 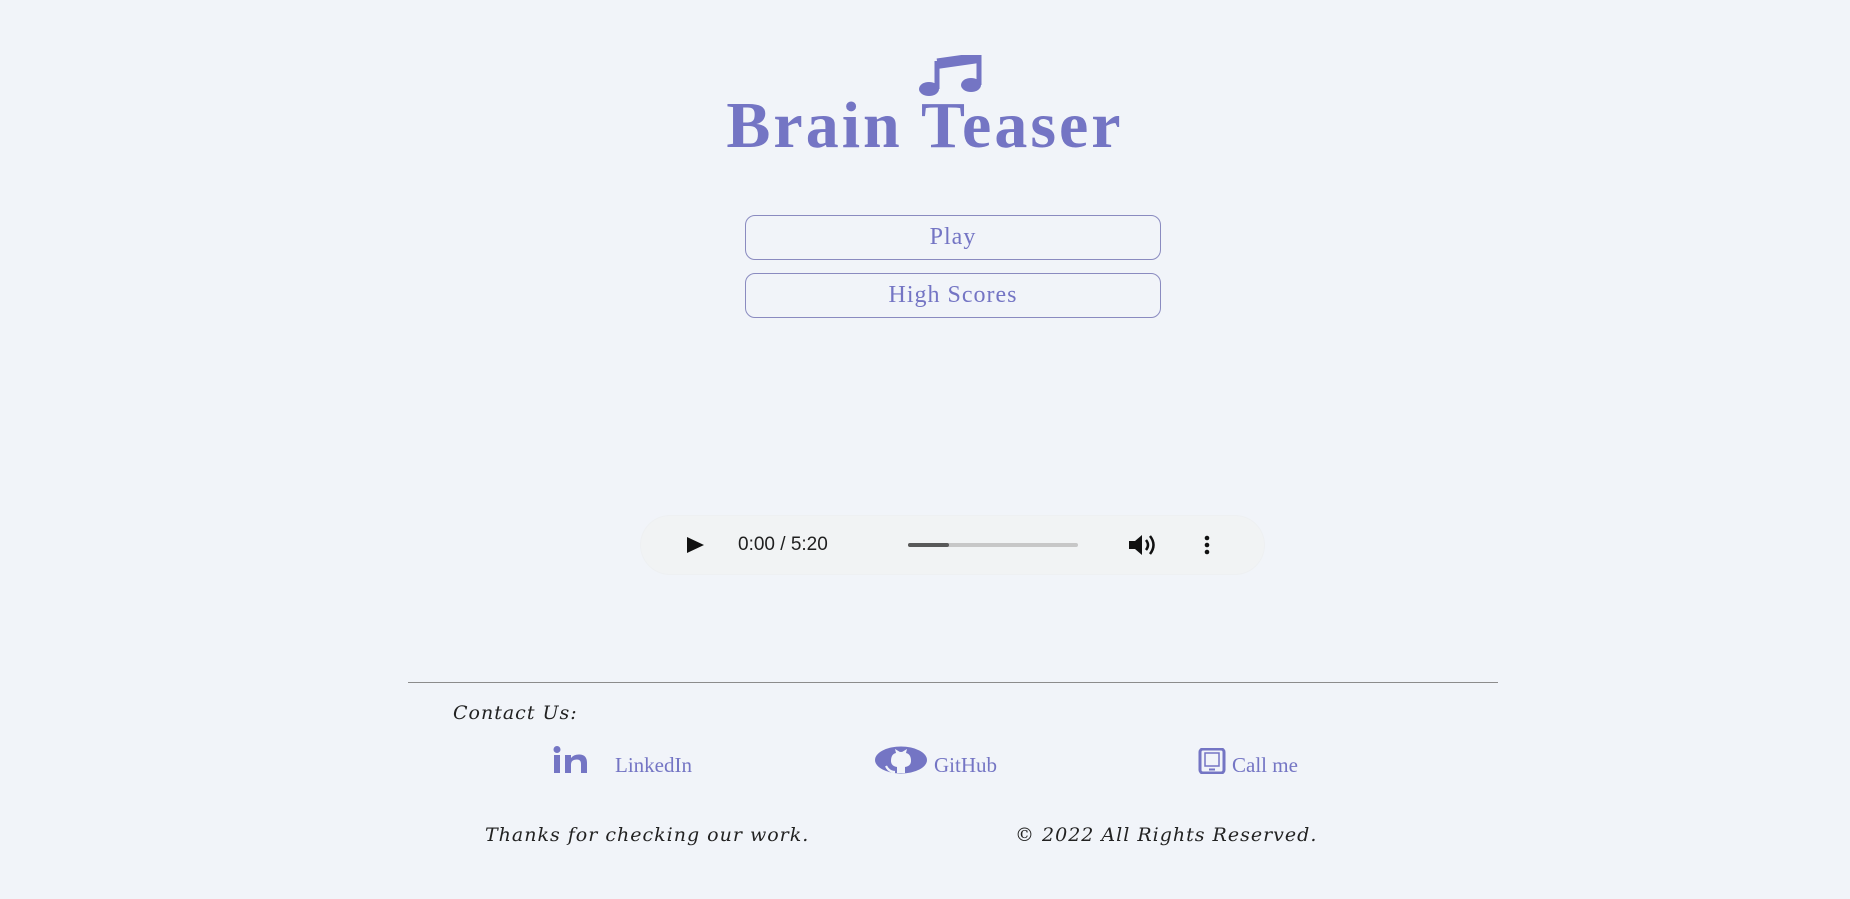 I want to click on linkedin-icon, so click(x=570, y=759).